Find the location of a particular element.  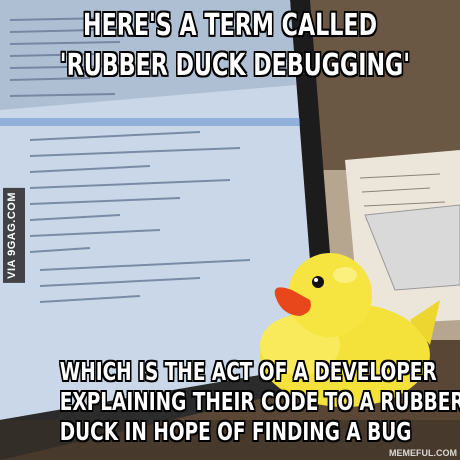

bottom-caption-line-1: WHICH IS THE ACT OF A DEVELOPER is located at coordinates (248, 371).